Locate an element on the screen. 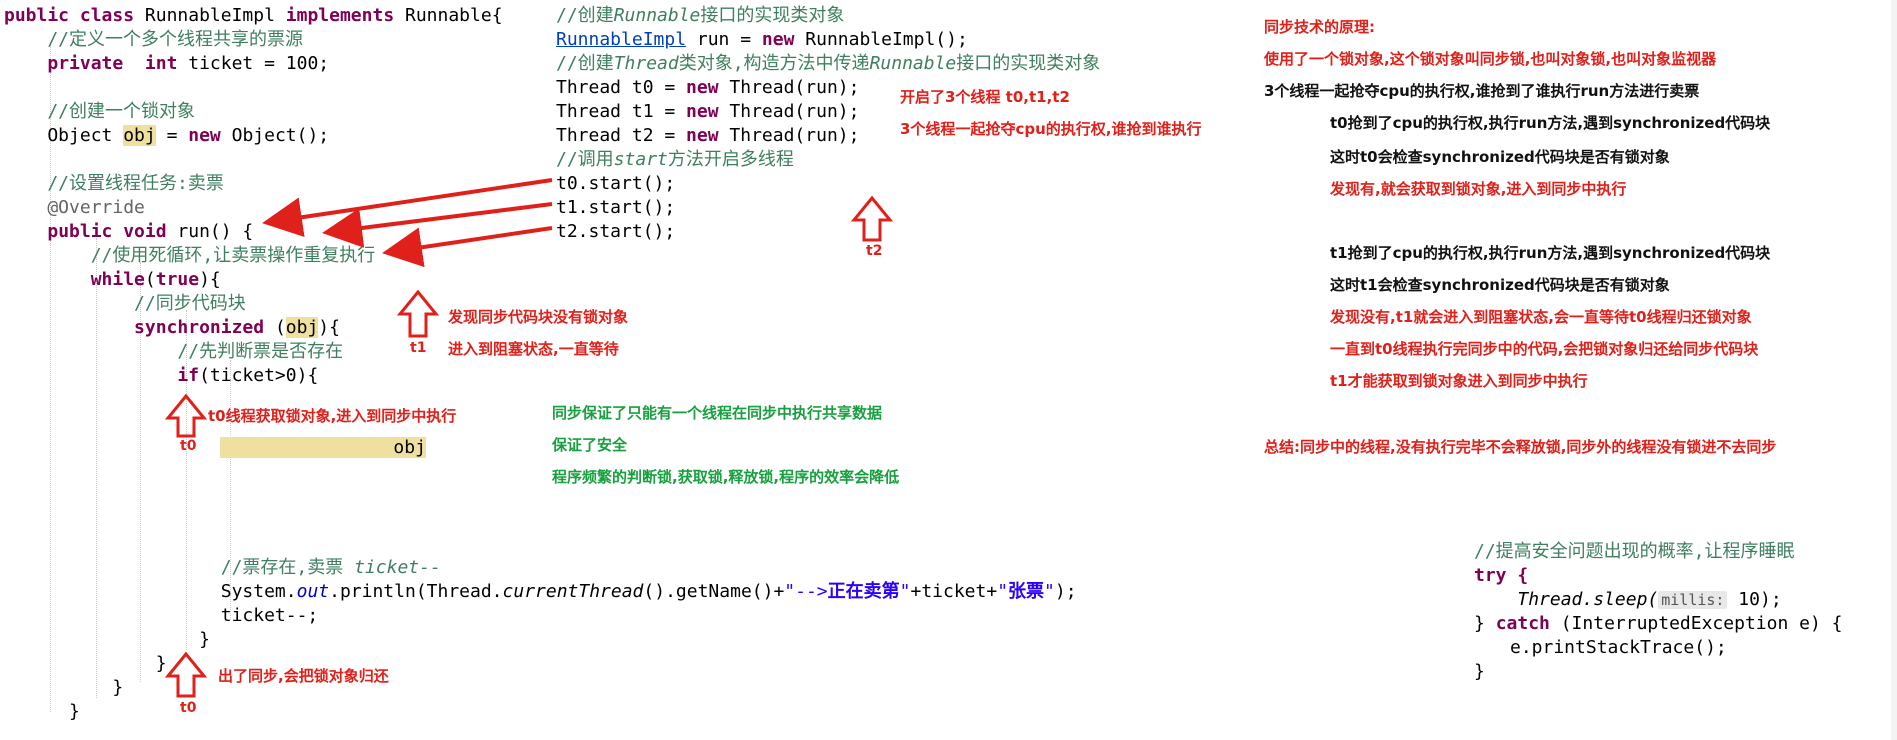 The height and width of the screenshot is (740, 1897). up-arrow-t1 is located at coordinates (418, 313).